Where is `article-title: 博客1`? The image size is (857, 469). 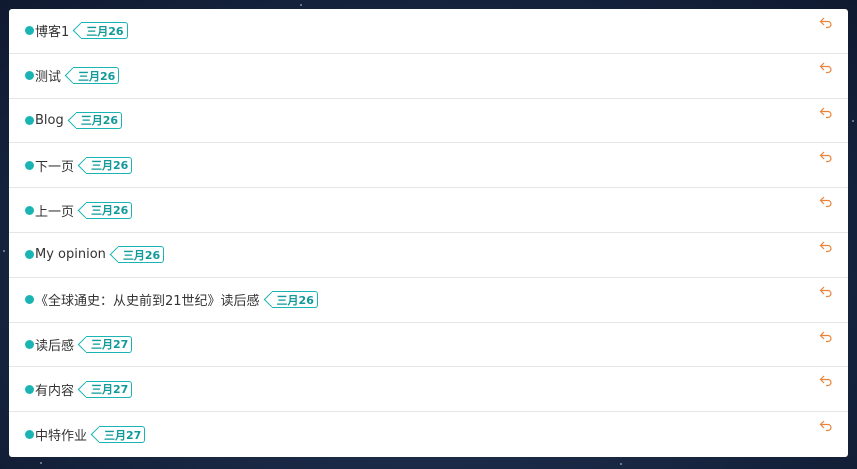 article-title: 博客1 is located at coordinates (52, 30).